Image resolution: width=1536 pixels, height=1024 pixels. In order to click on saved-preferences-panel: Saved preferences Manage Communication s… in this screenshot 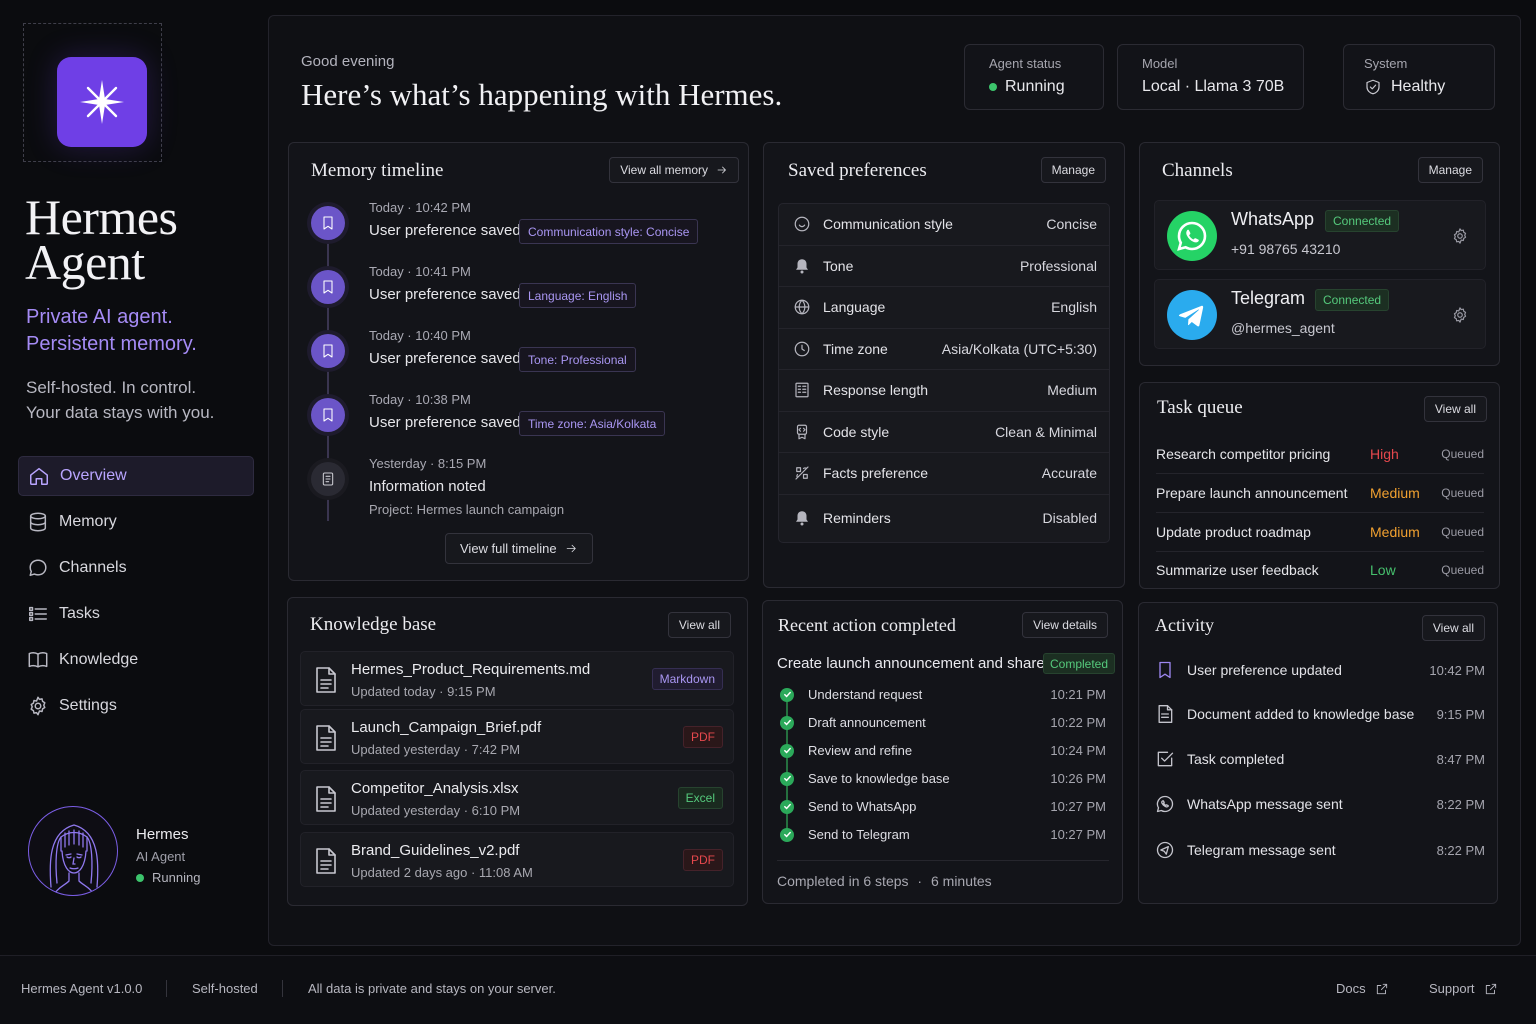, I will do `click(944, 365)`.